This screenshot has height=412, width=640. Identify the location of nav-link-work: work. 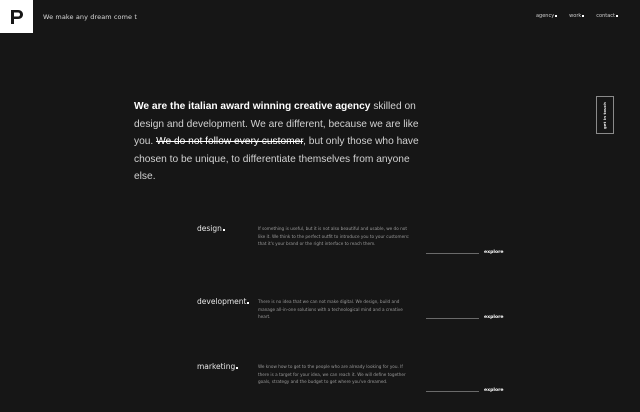
(576, 16).